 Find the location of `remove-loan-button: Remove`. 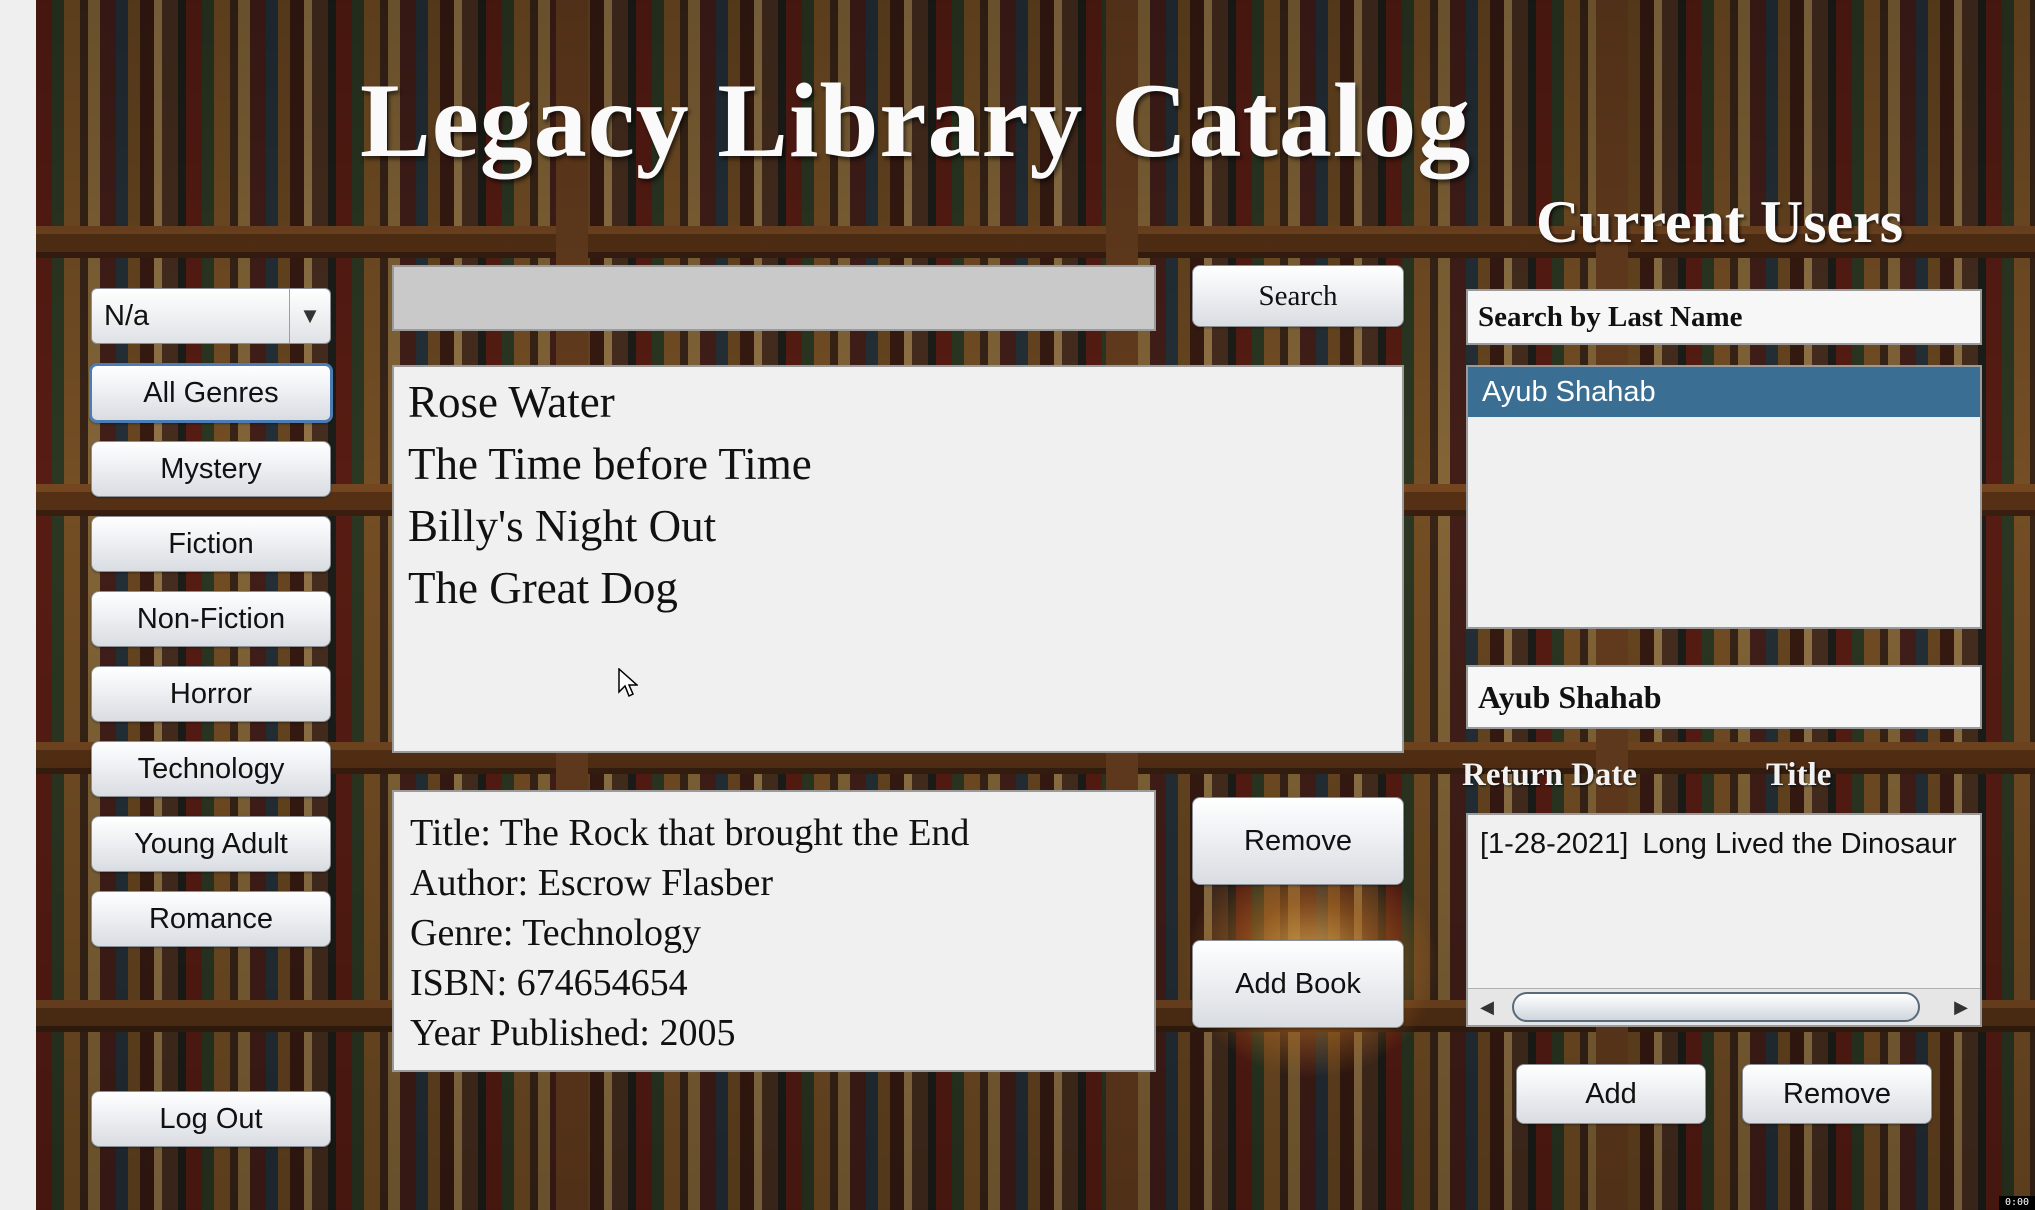

remove-loan-button: Remove is located at coordinates (1837, 1094).